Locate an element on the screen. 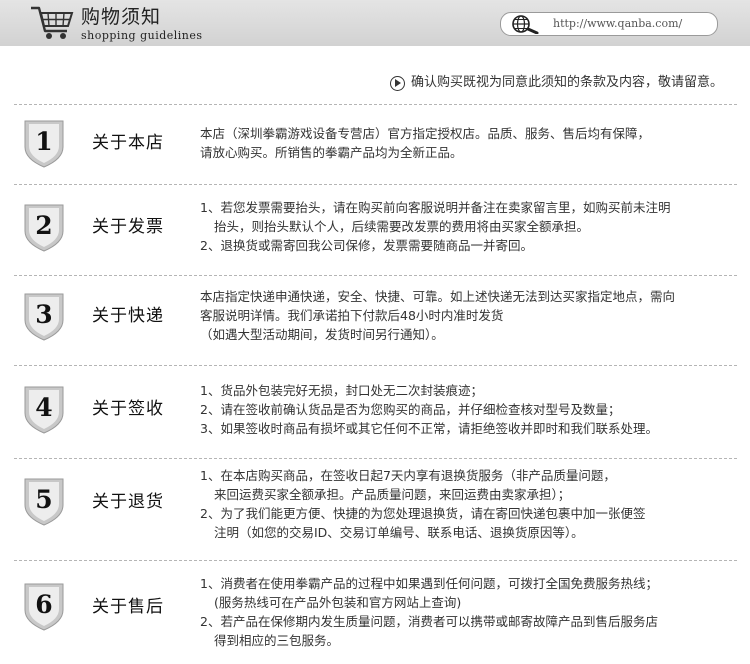  section-title: 关于签收 is located at coordinates (128, 409).